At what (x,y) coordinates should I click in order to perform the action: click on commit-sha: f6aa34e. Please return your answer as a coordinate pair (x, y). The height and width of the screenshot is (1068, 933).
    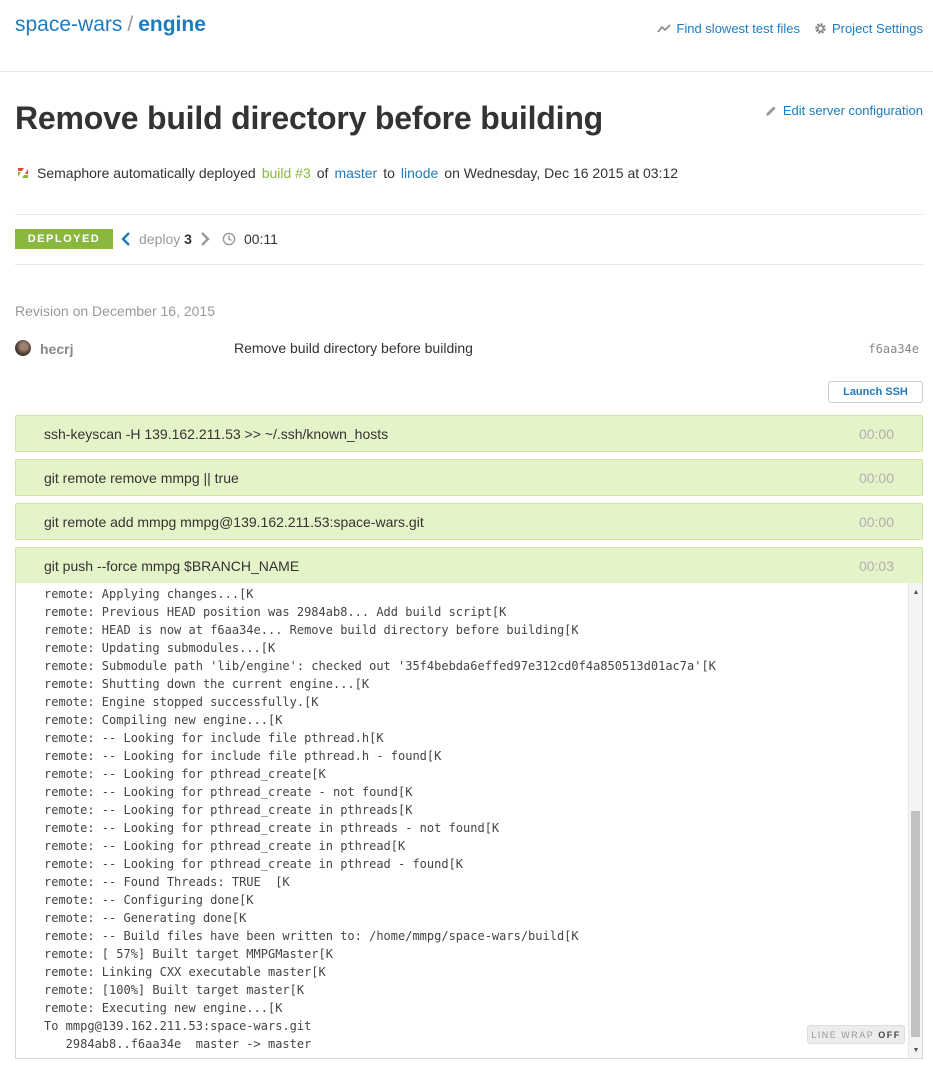
    Looking at the image, I should click on (893, 349).